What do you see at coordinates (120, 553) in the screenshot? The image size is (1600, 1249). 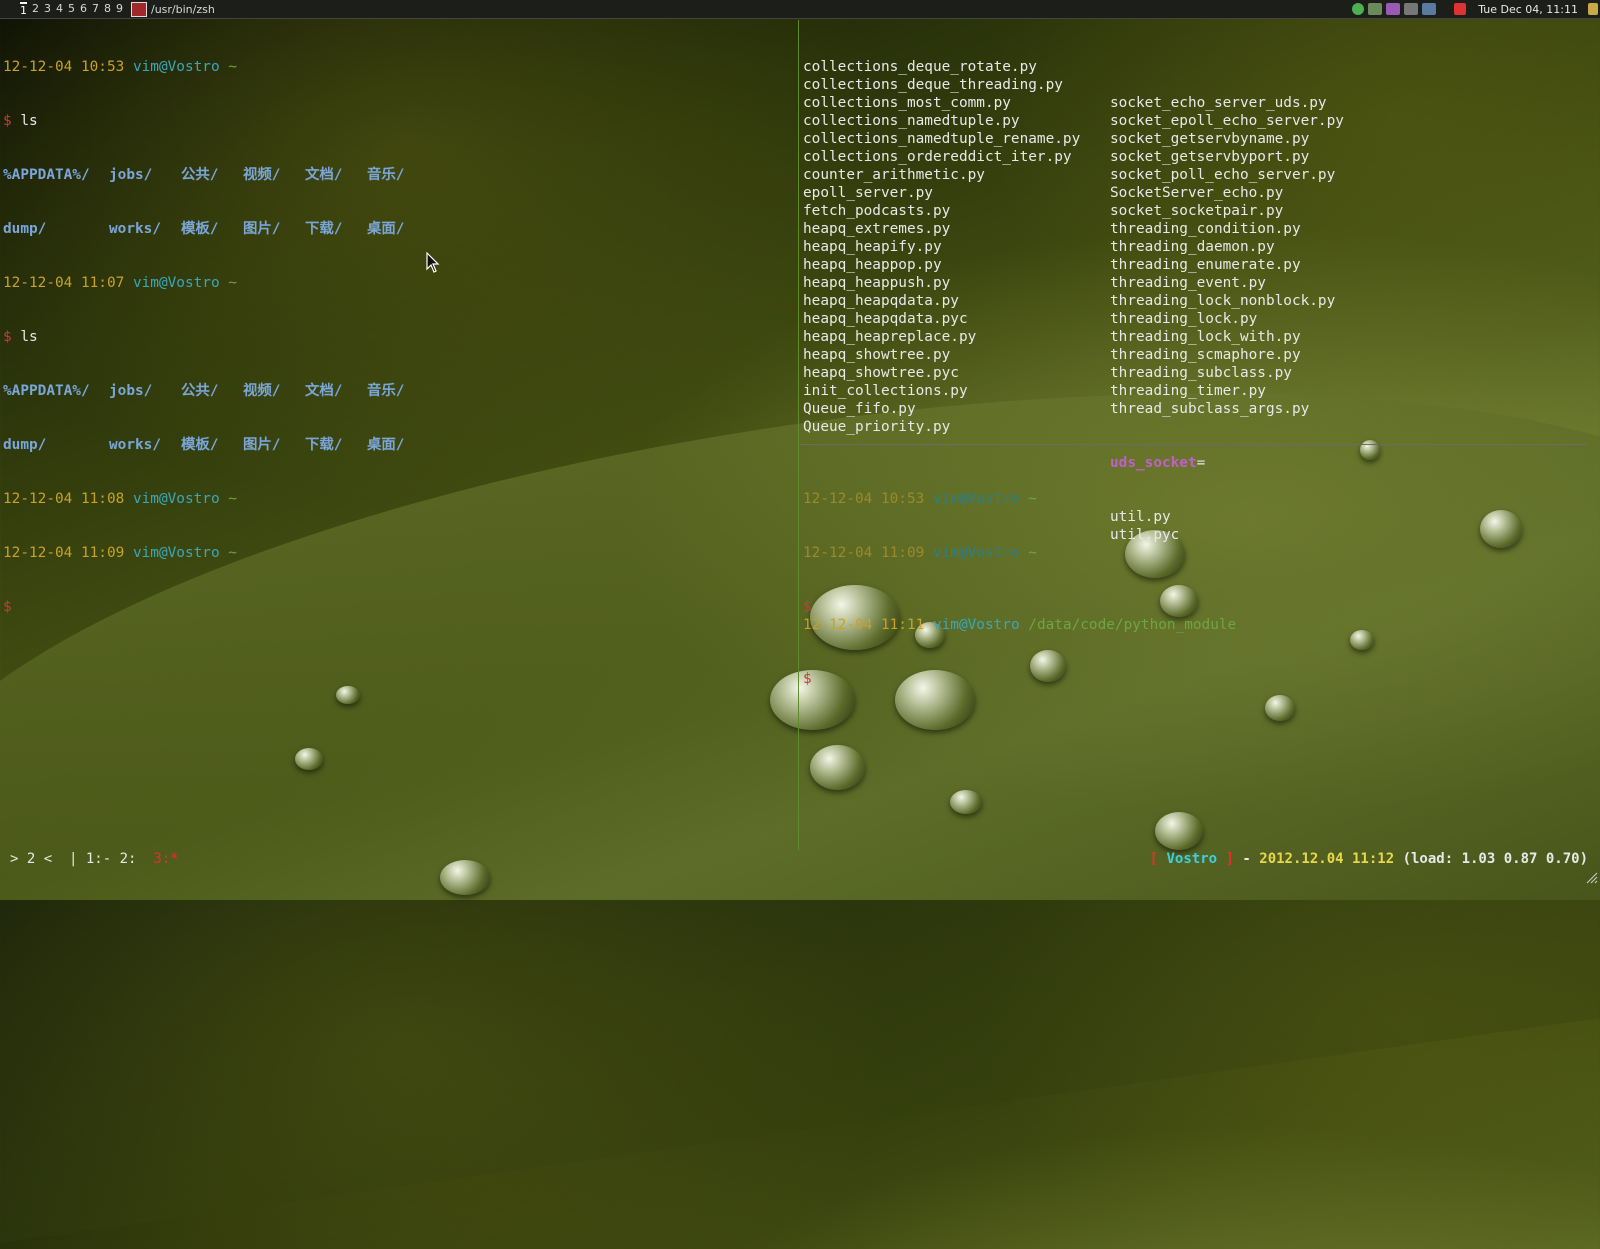 I see `prompt-line: 12-12-04 11:09 vim@Vostro ~` at bounding box center [120, 553].